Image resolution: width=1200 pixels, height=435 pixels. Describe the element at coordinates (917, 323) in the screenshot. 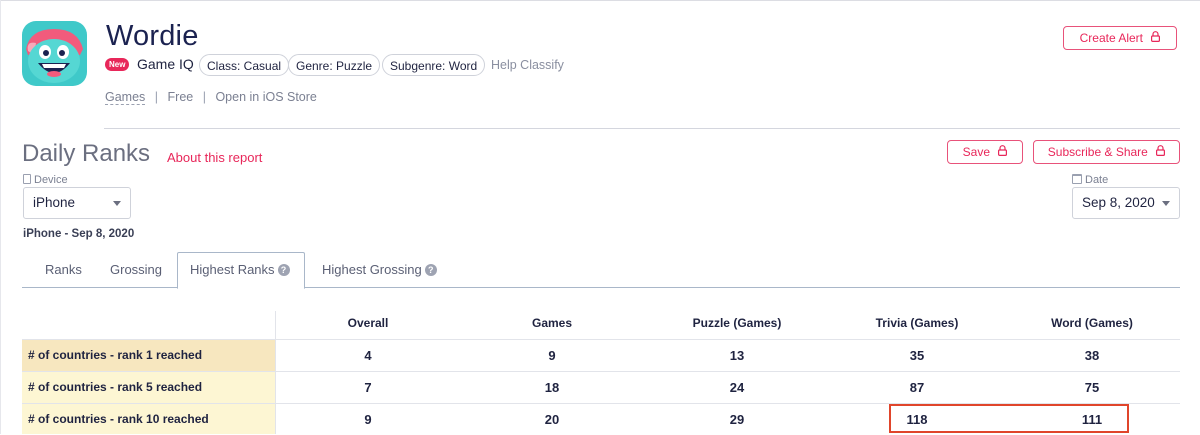

I see `column-header-trivia: Trivia (Games)` at that location.